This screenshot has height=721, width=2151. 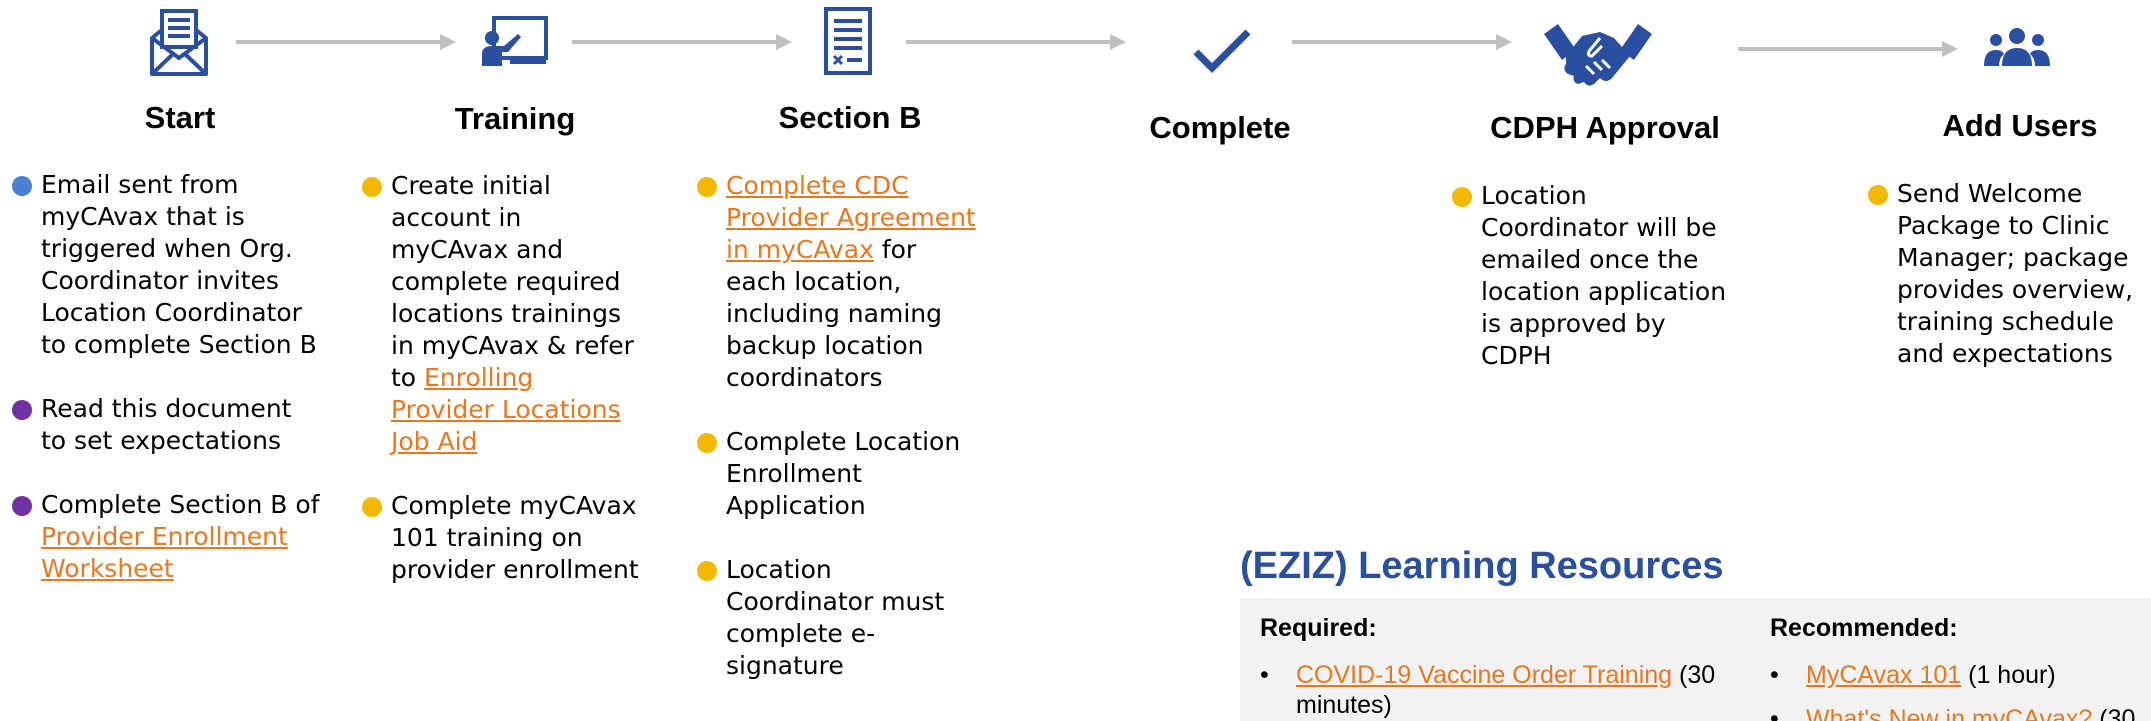 I want to click on list-item: • What's New in myCAvax? (30, so click(x=1960, y=712).